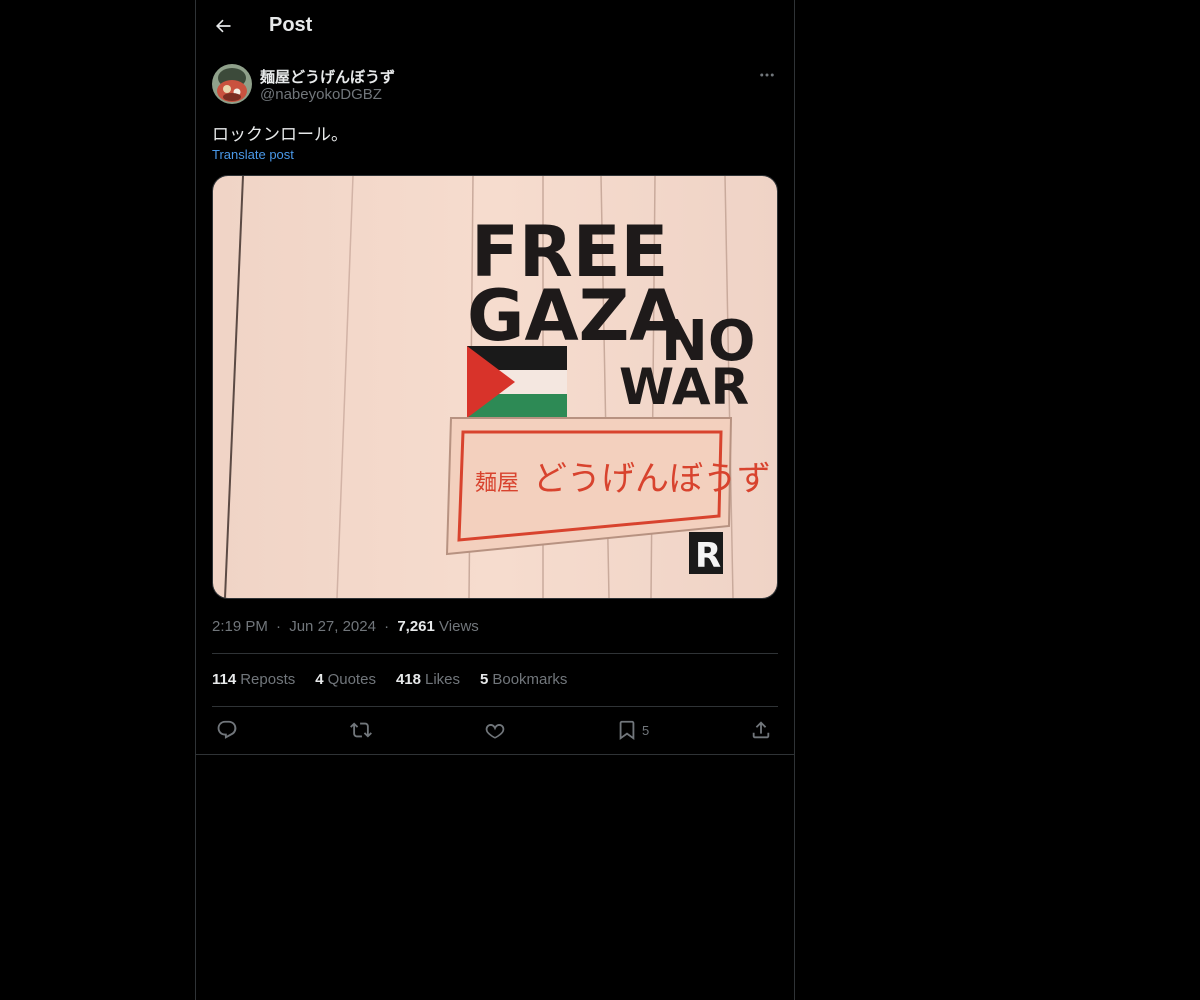 Image resolution: width=1200 pixels, height=1000 pixels. What do you see at coordinates (408, 679) in the screenshot?
I see `likes-count: 418` at bounding box center [408, 679].